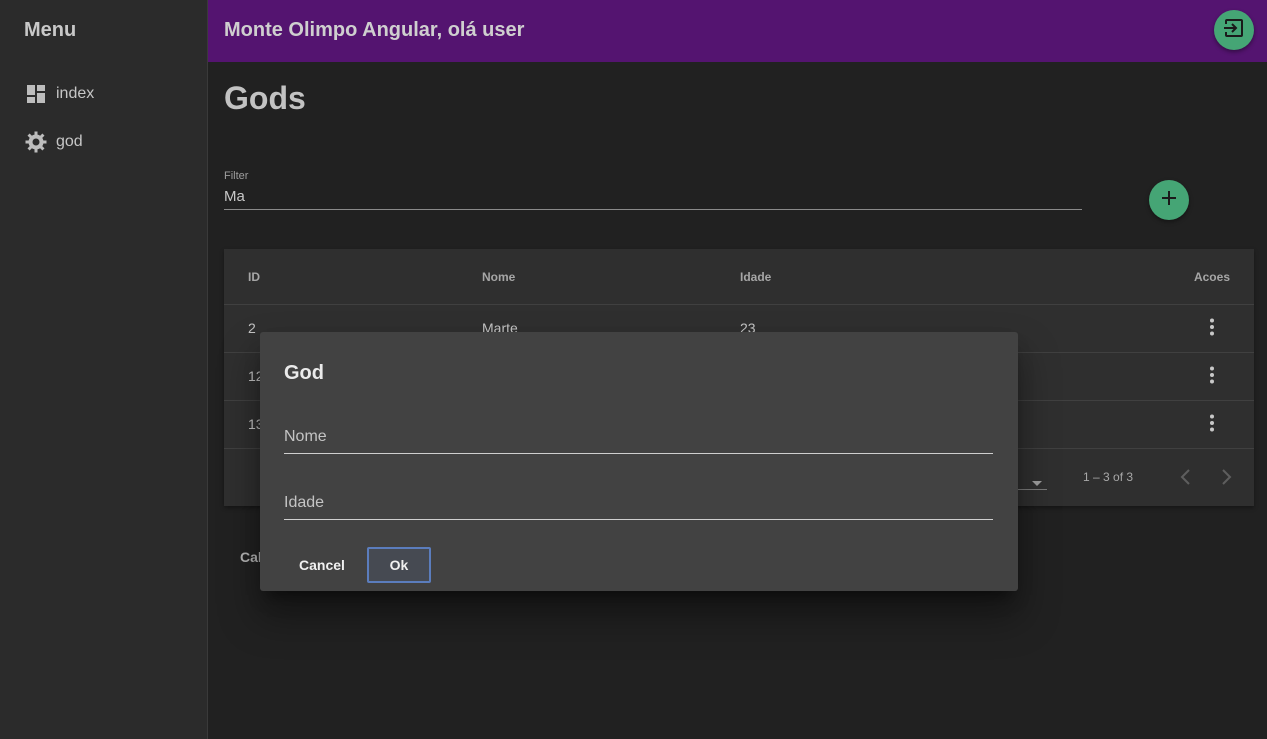 The width and height of the screenshot is (1267, 739). I want to click on filter-field: Filter, so click(653, 189).